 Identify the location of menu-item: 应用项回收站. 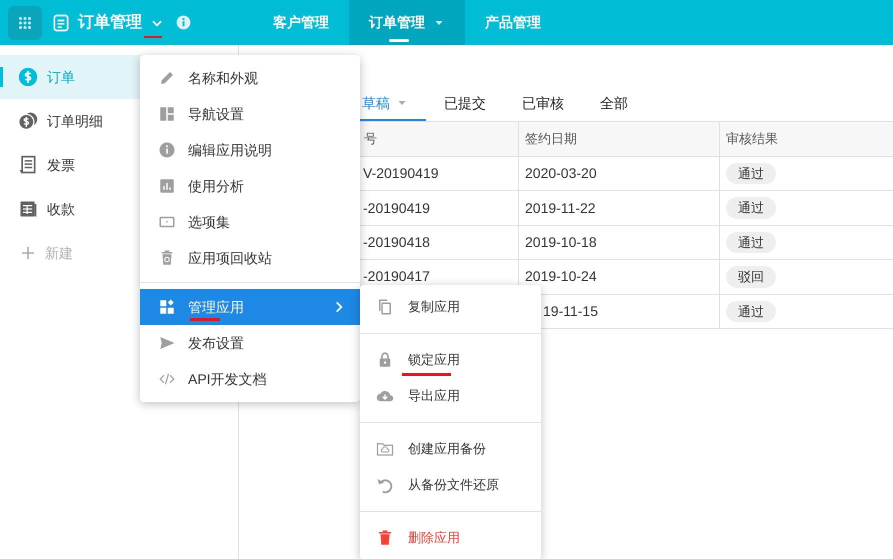
(250, 258).